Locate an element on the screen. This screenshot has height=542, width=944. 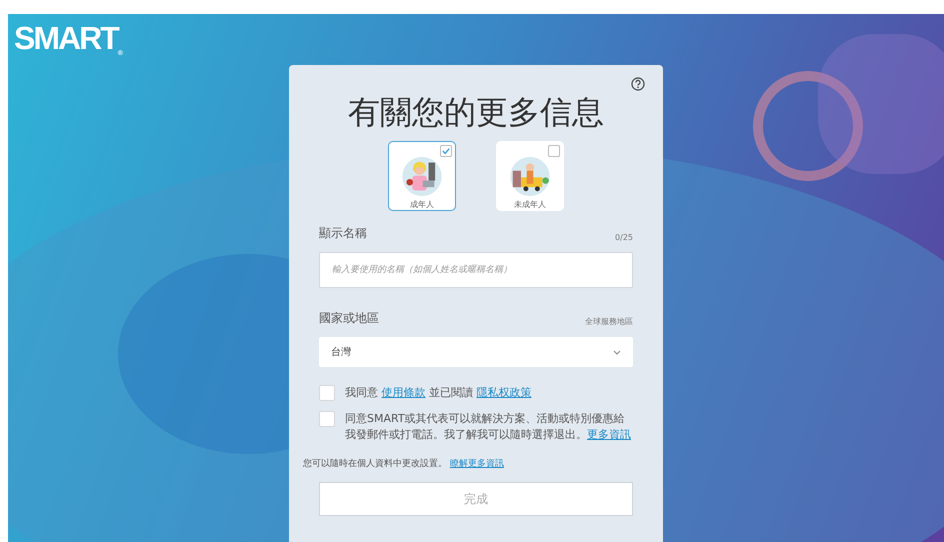
region-hint: 全球服務地區 is located at coordinates (609, 321).